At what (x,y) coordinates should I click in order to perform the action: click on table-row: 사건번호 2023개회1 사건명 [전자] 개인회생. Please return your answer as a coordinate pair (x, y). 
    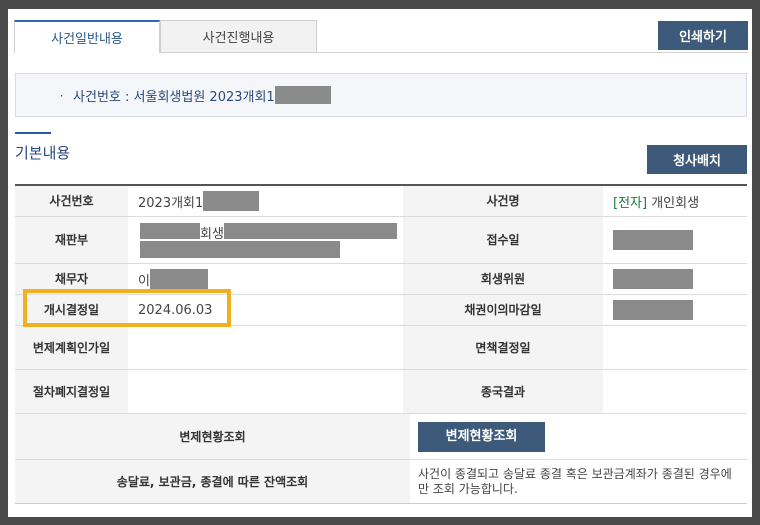
    Looking at the image, I should click on (381, 201).